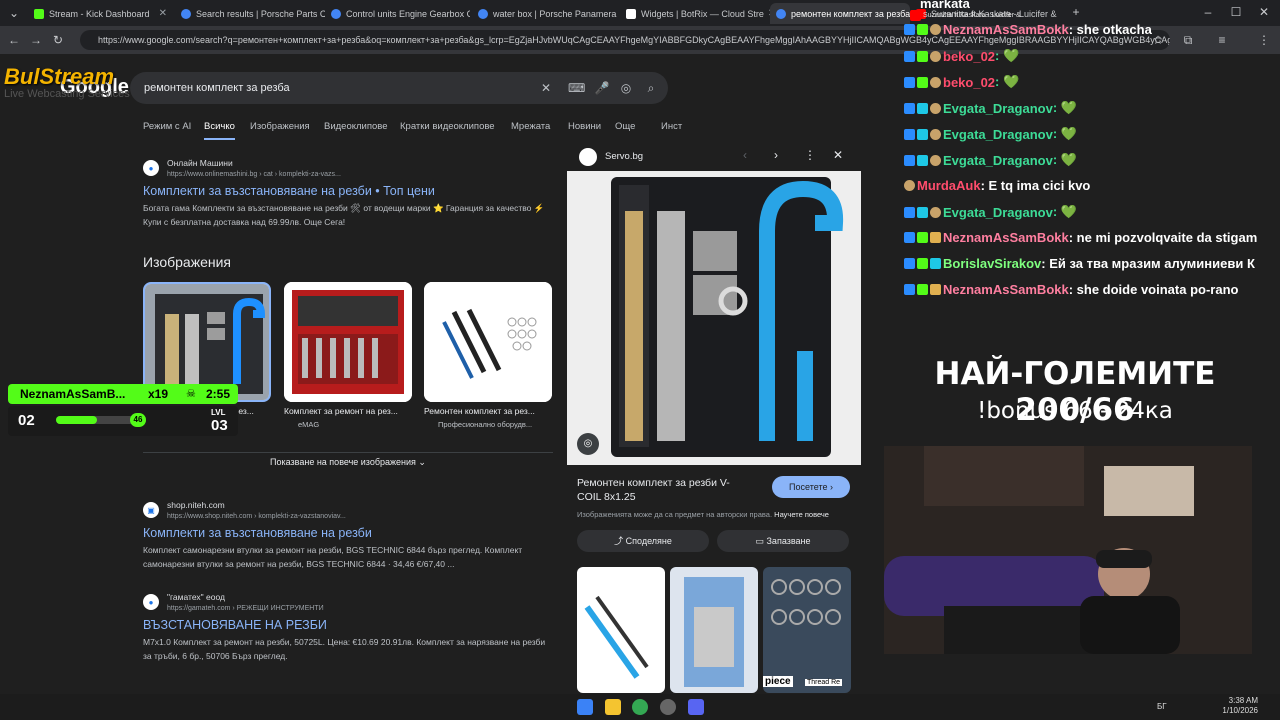 The image size is (1280, 720). What do you see at coordinates (280, 126) in the screenshot?
I see `tab-images: Изображения` at bounding box center [280, 126].